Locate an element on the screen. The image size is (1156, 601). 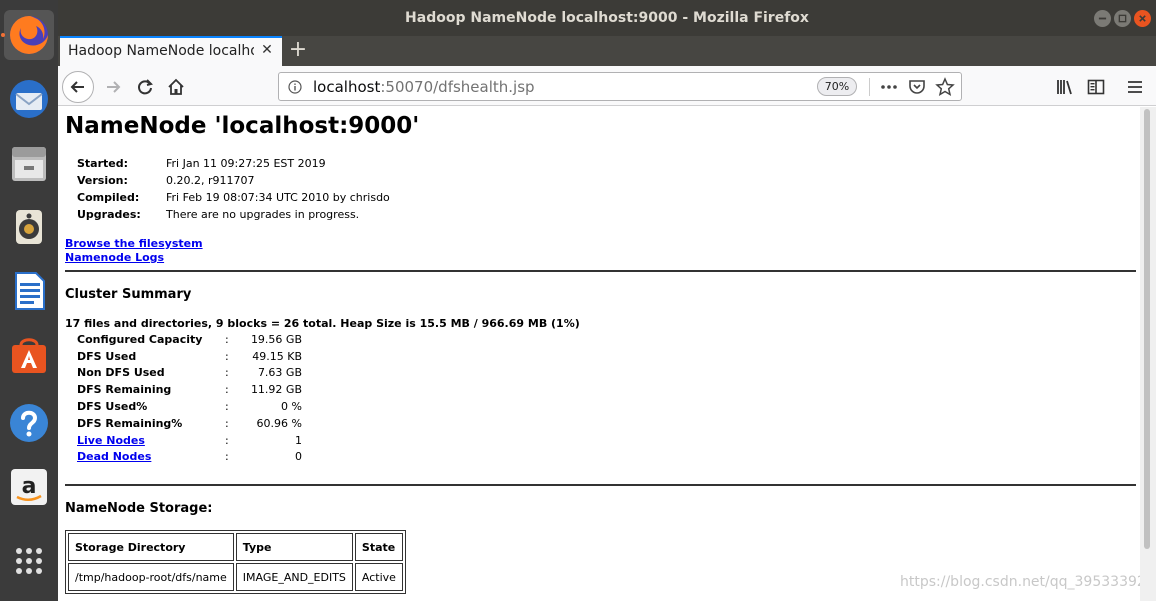
reload-button is located at coordinates (145, 87).